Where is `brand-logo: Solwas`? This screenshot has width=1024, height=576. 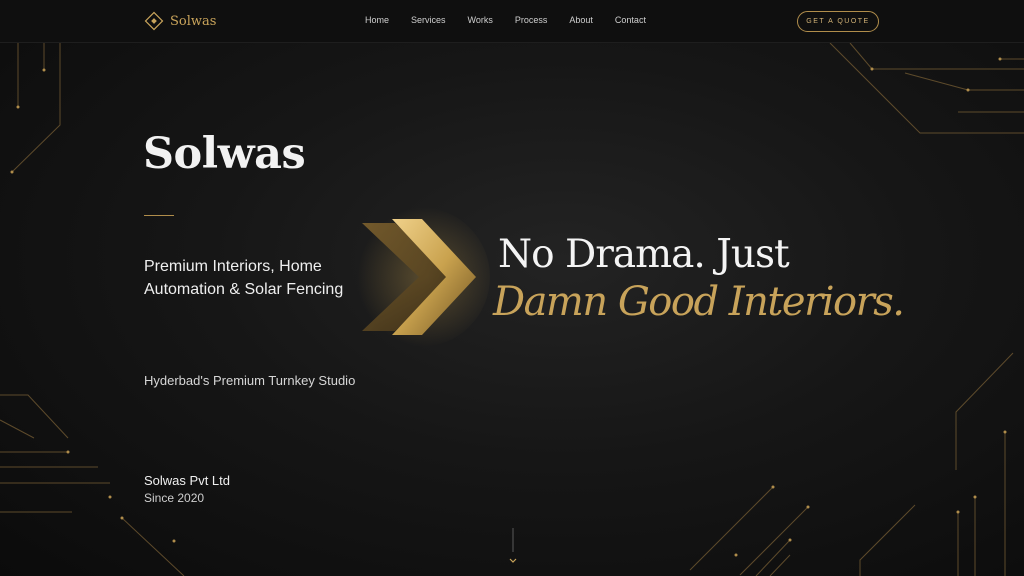 brand-logo: Solwas is located at coordinates (180, 21).